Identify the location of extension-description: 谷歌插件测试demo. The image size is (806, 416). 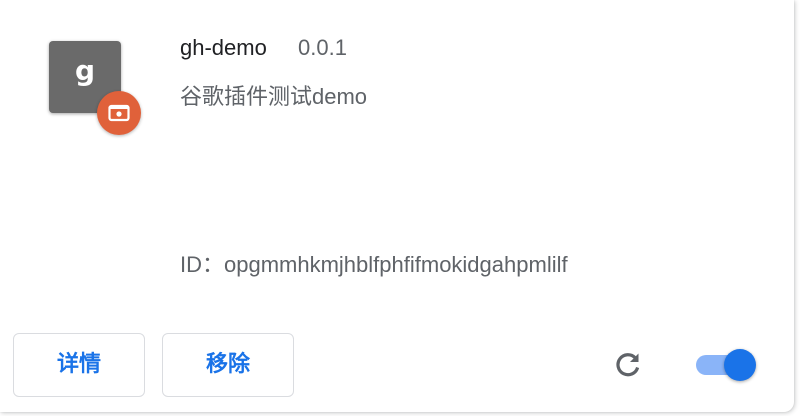
(274, 96).